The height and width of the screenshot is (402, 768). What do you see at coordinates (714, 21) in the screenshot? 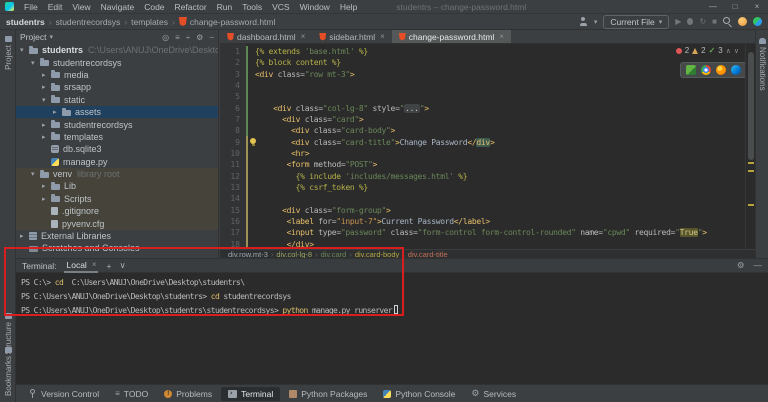
I see `stop-button: ■` at bounding box center [714, 21].